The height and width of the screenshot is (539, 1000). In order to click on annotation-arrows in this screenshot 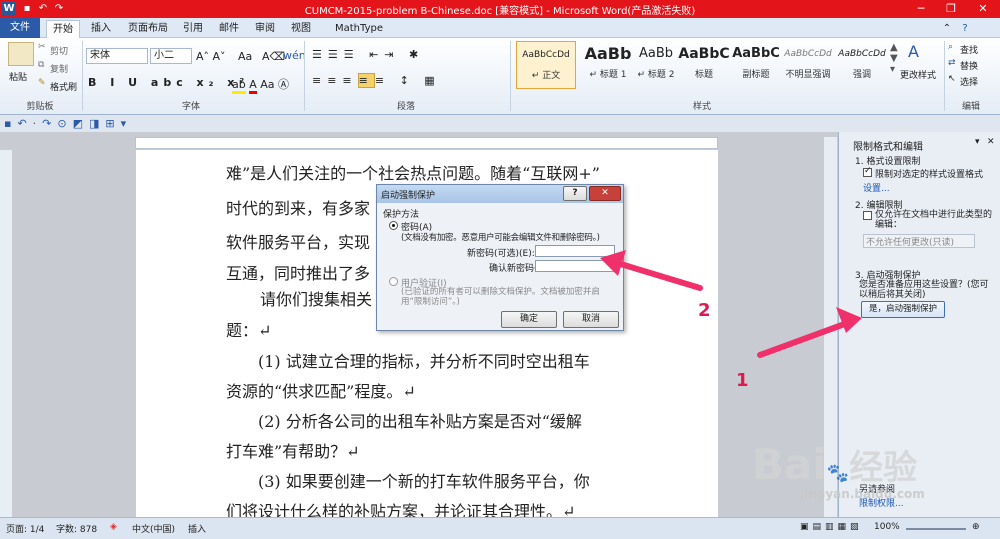, I will do `click(731, 304)`.